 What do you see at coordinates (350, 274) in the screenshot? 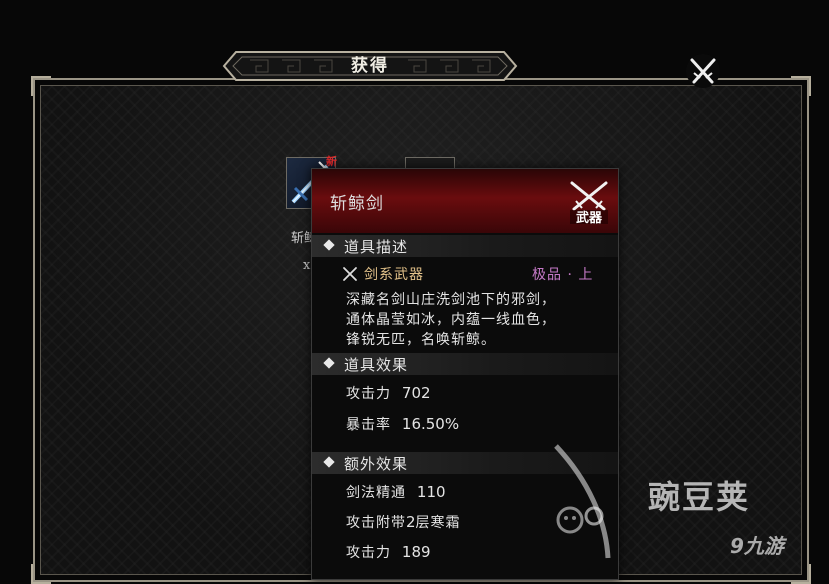
I see `crossed-swords-small-icon` at bounding box center [350, 274].